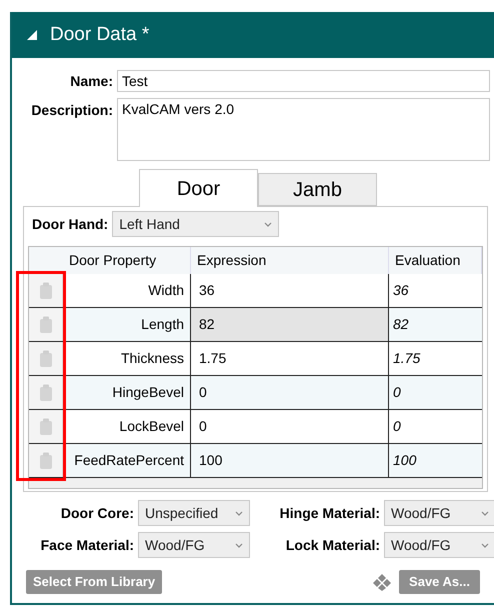  Describe the element at coordinates (72, 110) in the screenshot. I see `field-label: Description:` at that location.